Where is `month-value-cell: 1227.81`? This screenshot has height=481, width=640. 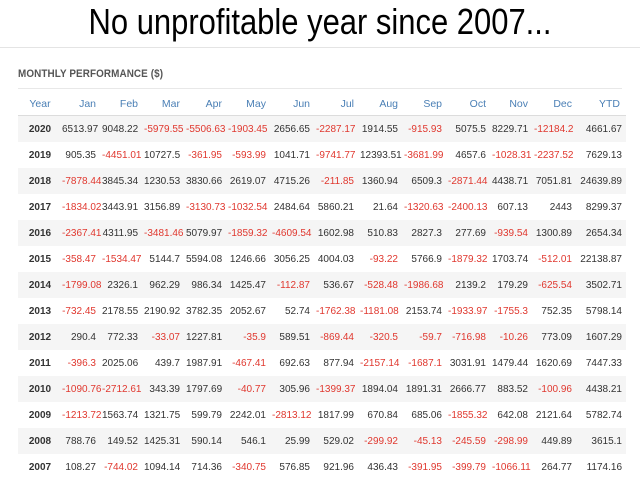 month-value-cell: 1227.81 is located at coordinates (207, 337).